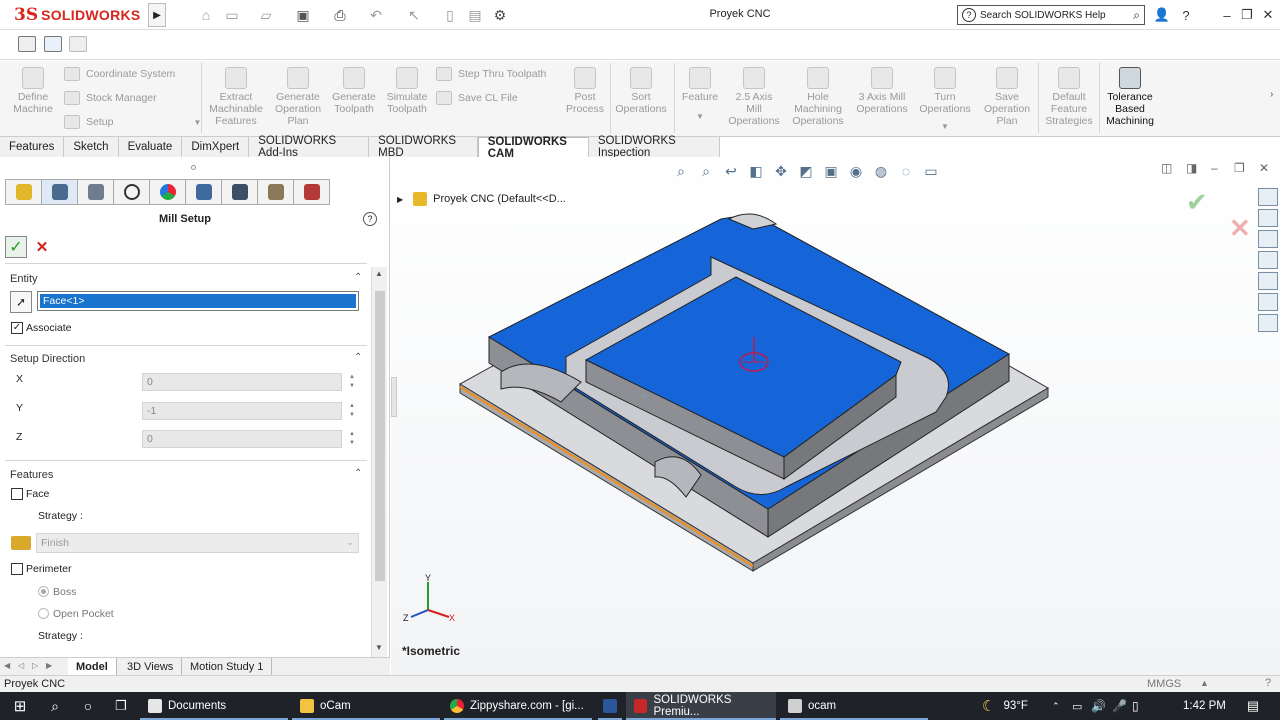 The image size is (1280, 720). Describe the element at coordinates (242, 382) in the screenshot. I see `x-direction-field: 0` at that location.